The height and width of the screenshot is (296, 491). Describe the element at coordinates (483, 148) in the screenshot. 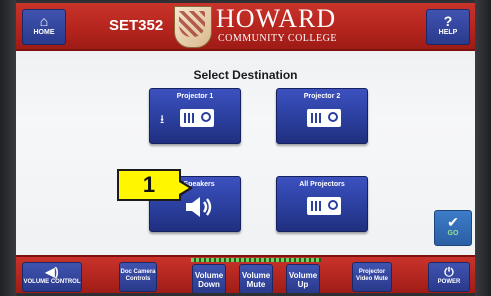

I see `device-bezel-right` at that location.